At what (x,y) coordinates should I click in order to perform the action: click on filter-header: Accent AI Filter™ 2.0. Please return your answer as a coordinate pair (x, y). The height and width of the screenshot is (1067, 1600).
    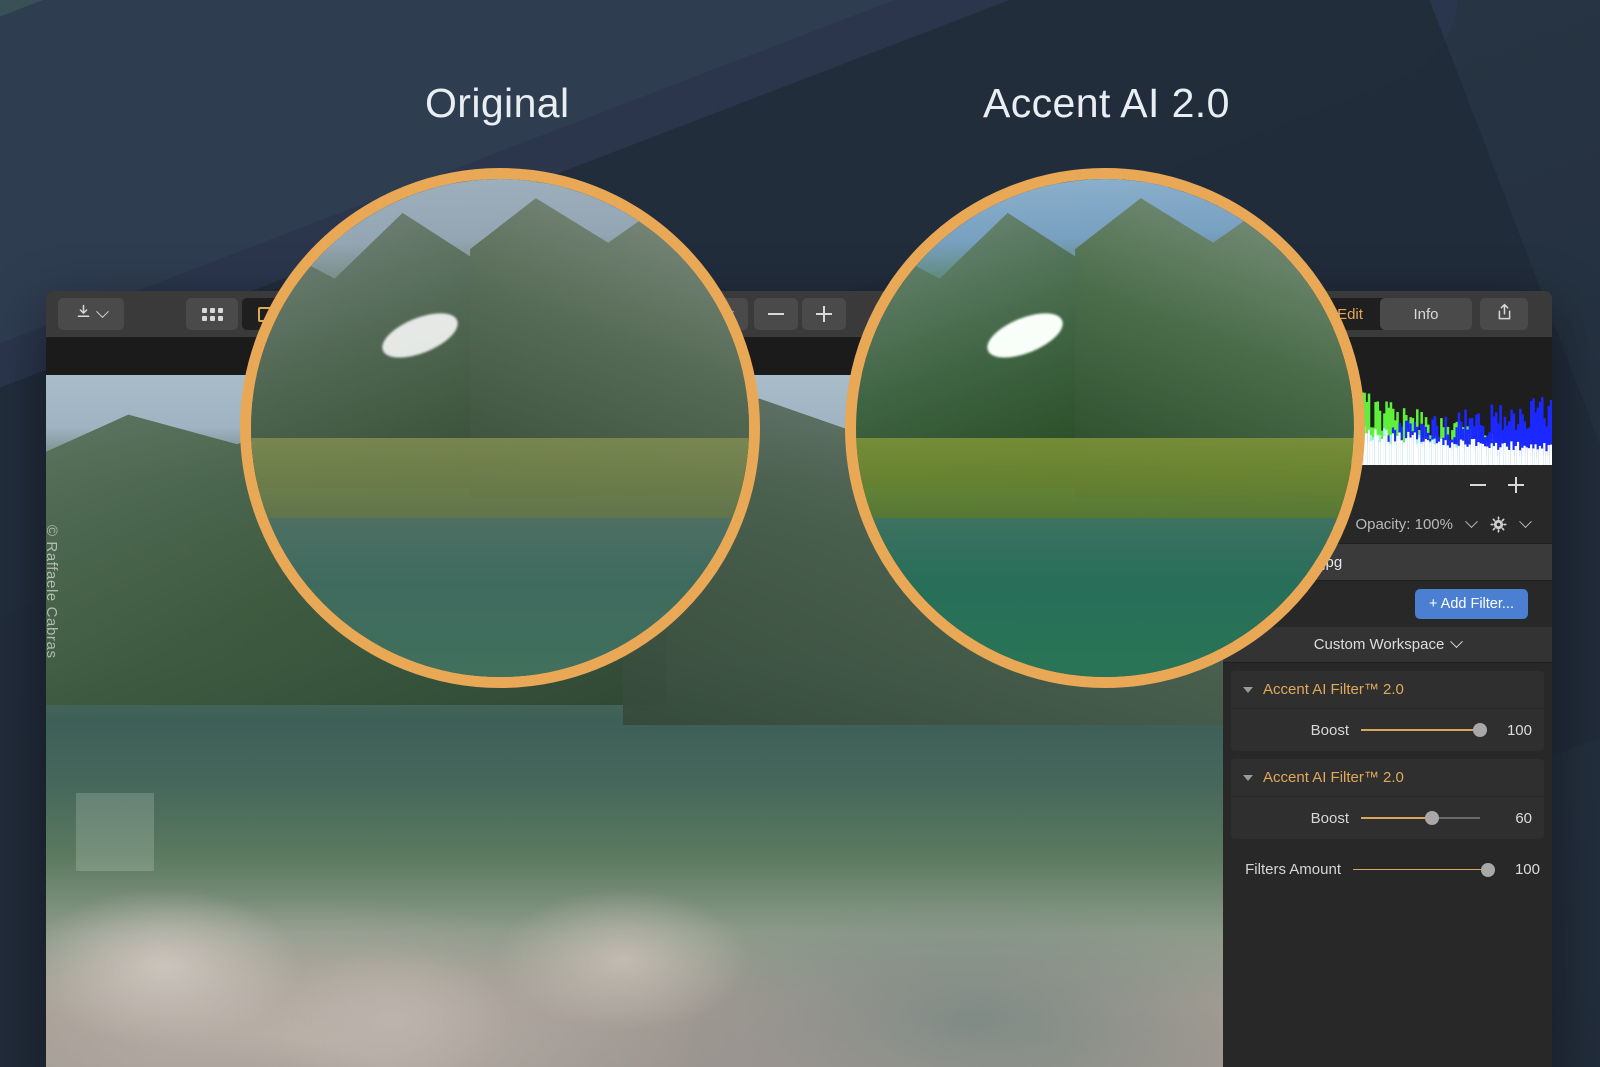
    Looking at the image, I should click on (1387, 778).